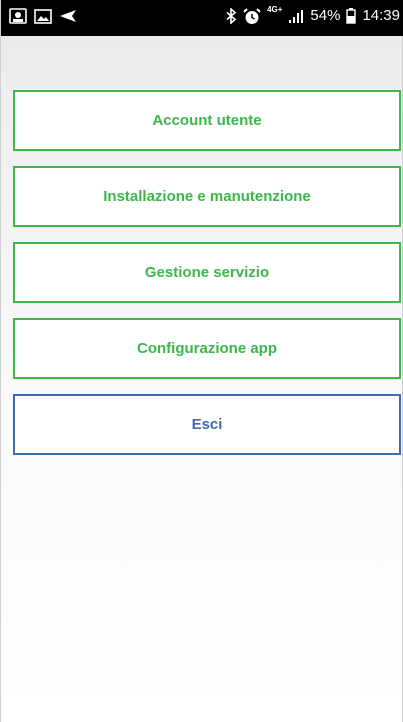 This screenshot has height=722, width=403. I want to click on gallery-icon, so click(43, 16).